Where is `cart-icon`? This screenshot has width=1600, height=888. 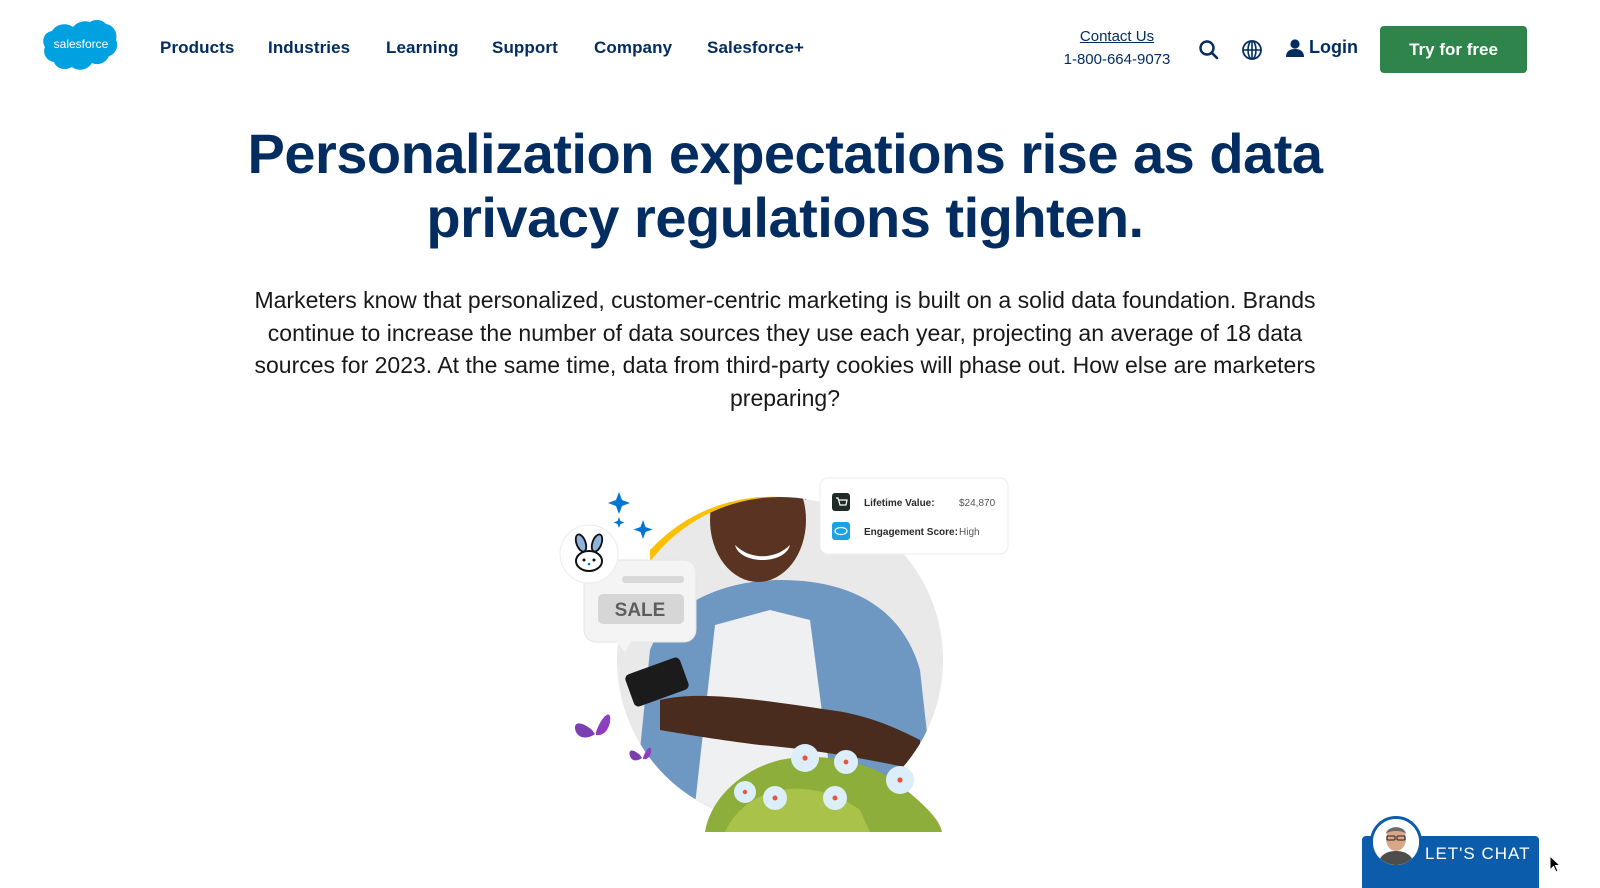 cart-icon is located at coordinates (841, 502).